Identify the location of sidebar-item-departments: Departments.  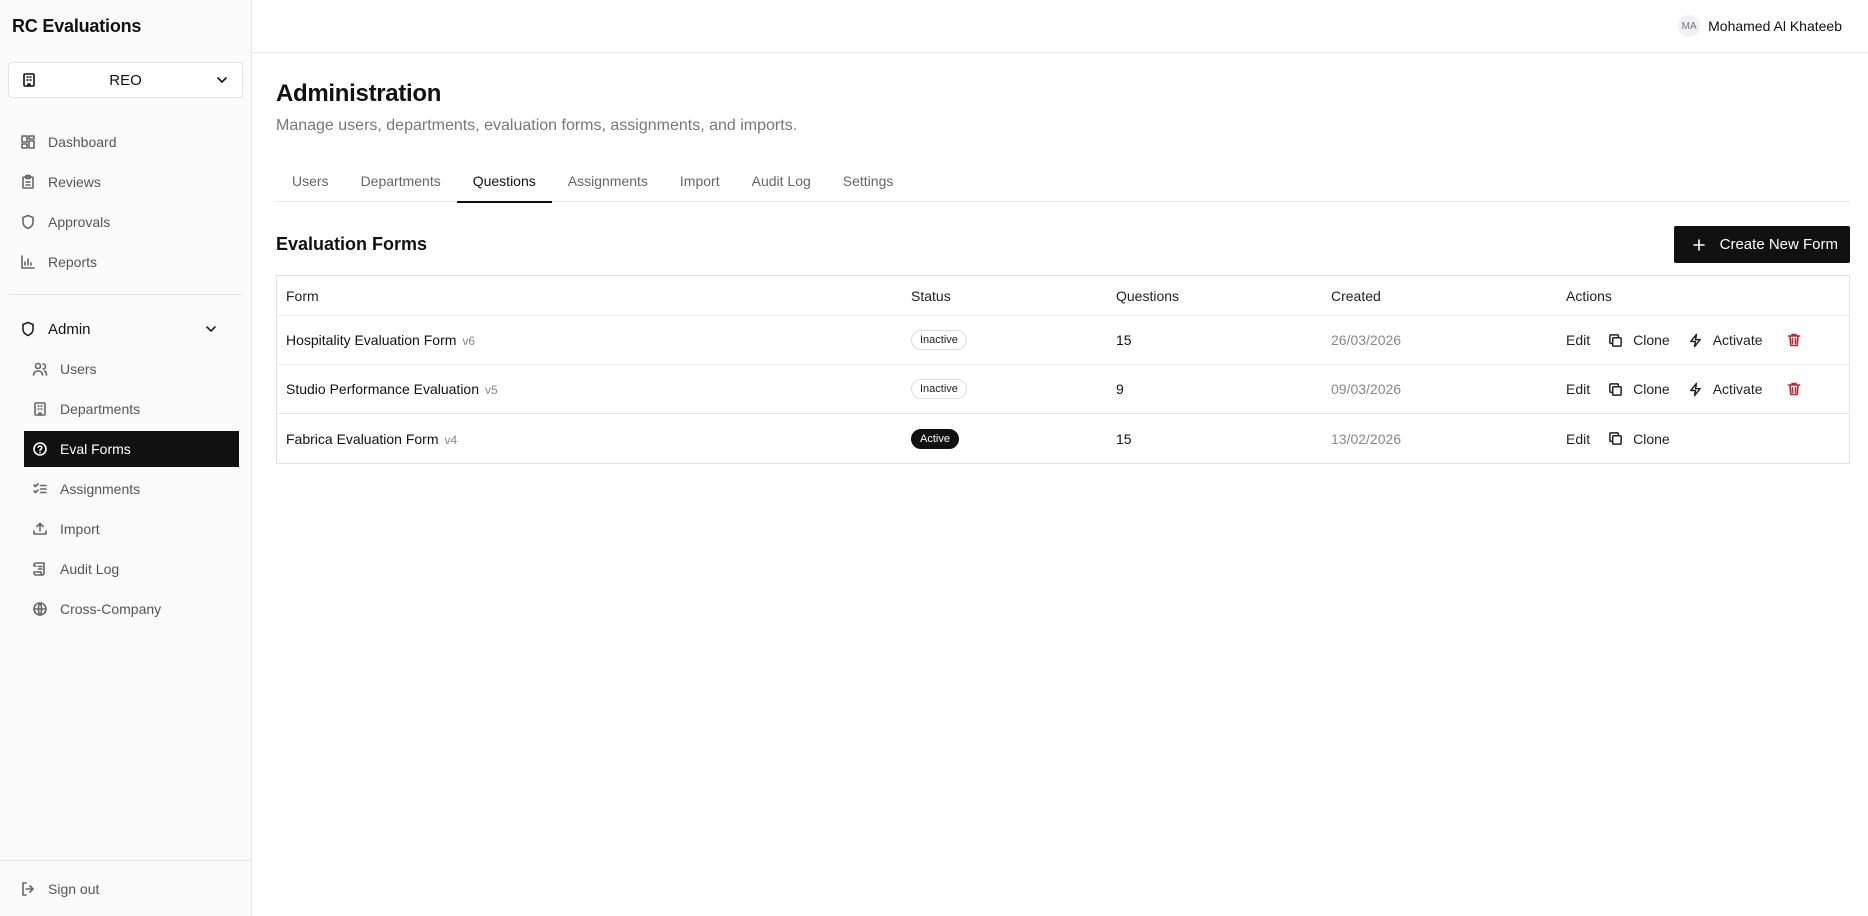
(131, 409).